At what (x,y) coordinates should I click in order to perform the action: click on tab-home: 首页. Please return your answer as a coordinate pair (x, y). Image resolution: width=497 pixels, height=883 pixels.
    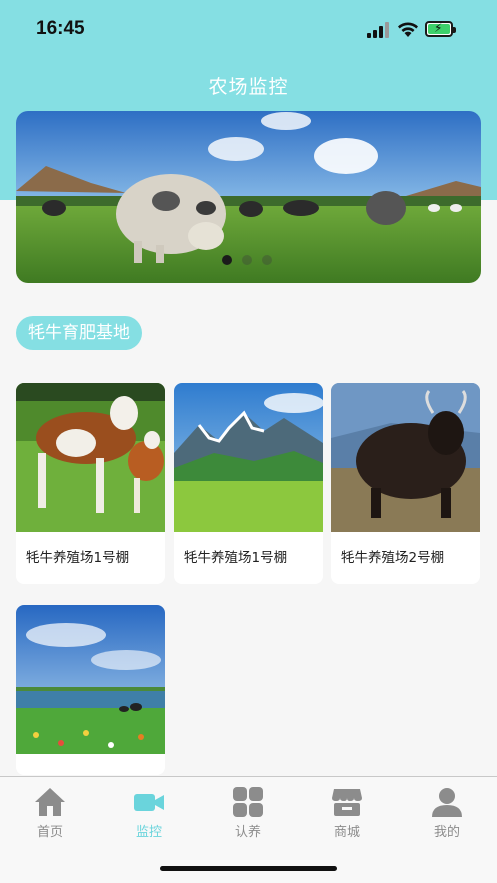
    Looking at the image, I should click on (50, 812).